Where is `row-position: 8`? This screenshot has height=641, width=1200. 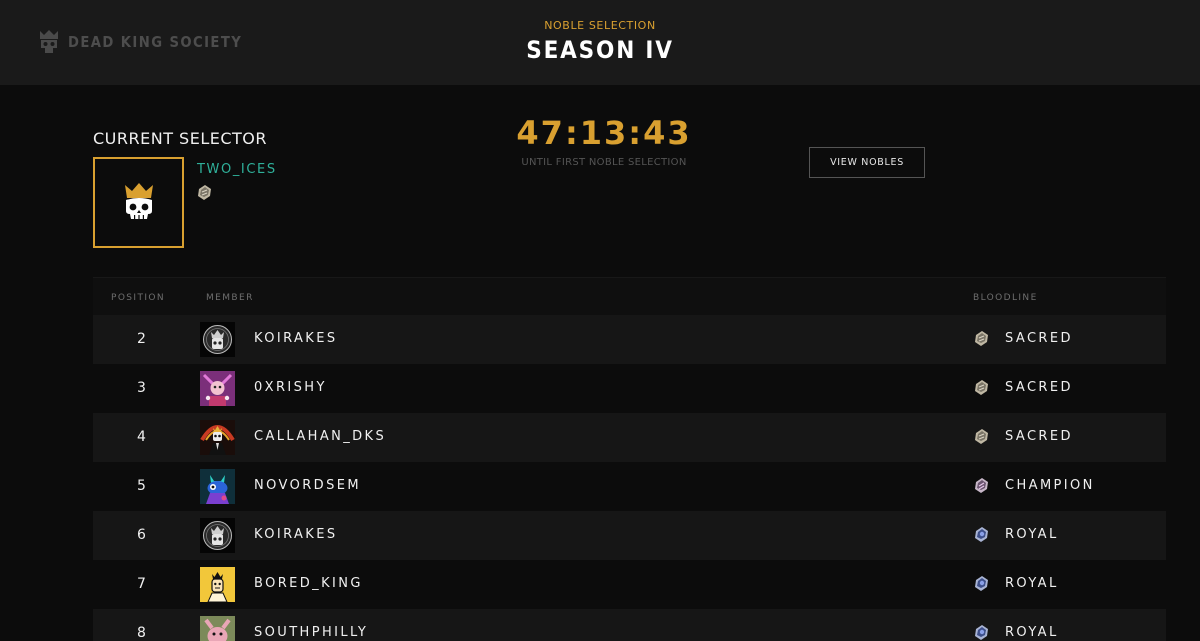 row-position: 8 is located at coordinates (141, 633).